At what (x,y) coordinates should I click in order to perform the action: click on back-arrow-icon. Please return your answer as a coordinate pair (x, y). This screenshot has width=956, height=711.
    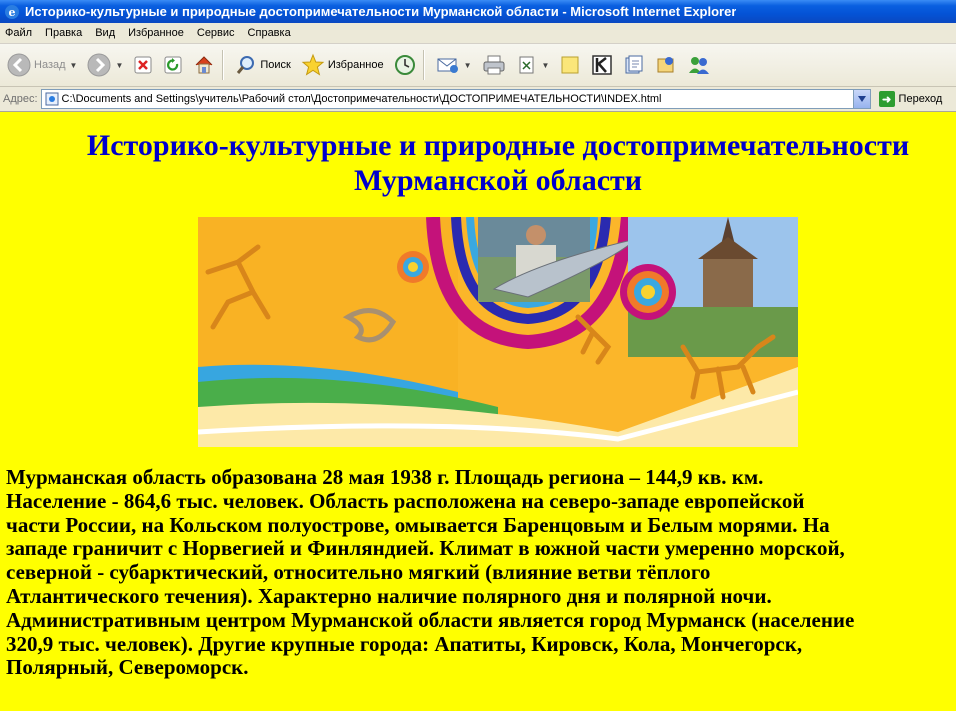
    Looking at the image, I should click on (19, 65).